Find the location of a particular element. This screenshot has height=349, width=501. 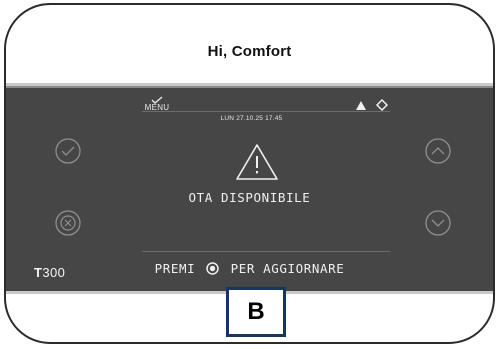

header-divider is located at coordinates (266, 111).